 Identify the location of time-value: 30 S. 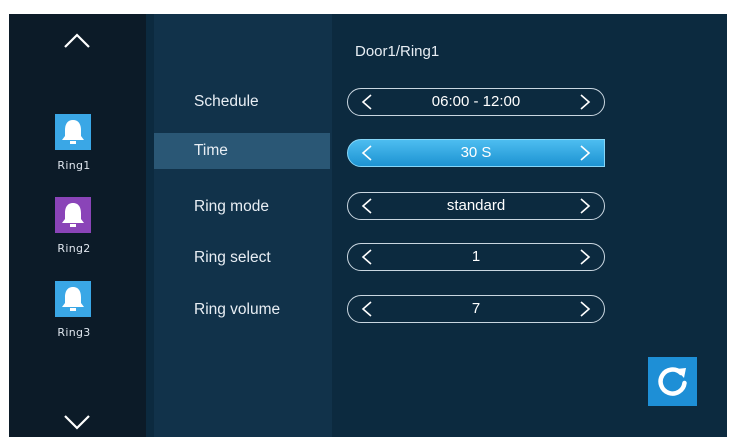
(476, 152).